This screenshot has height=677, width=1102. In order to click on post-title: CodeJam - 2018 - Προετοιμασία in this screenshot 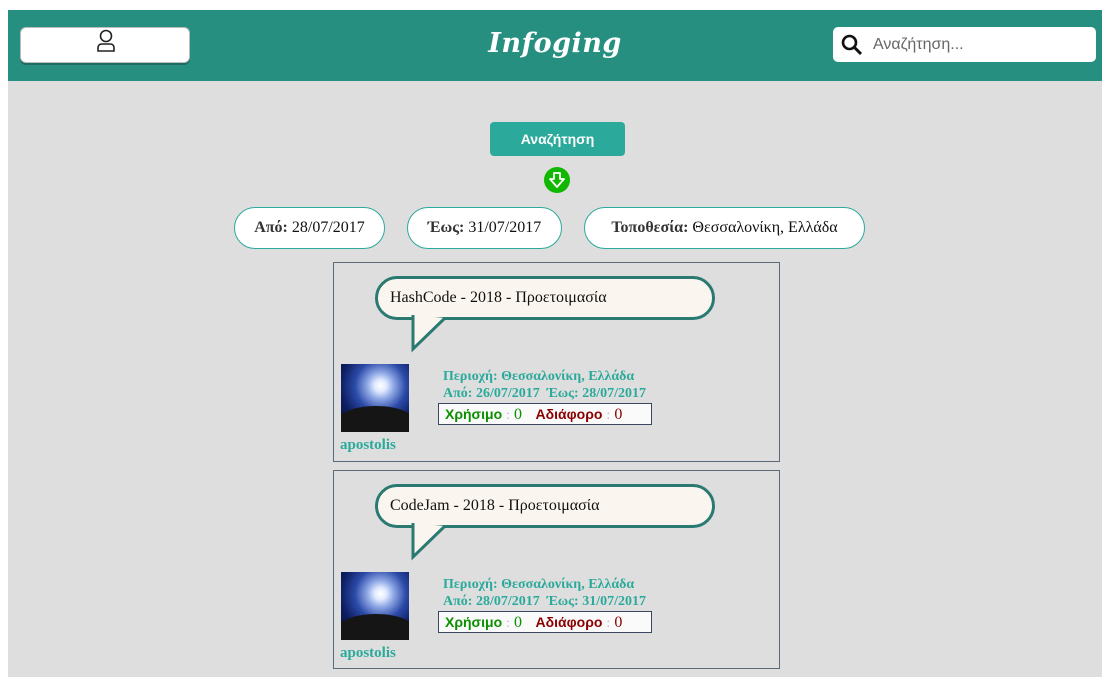, I will do `click(545, 506)`.